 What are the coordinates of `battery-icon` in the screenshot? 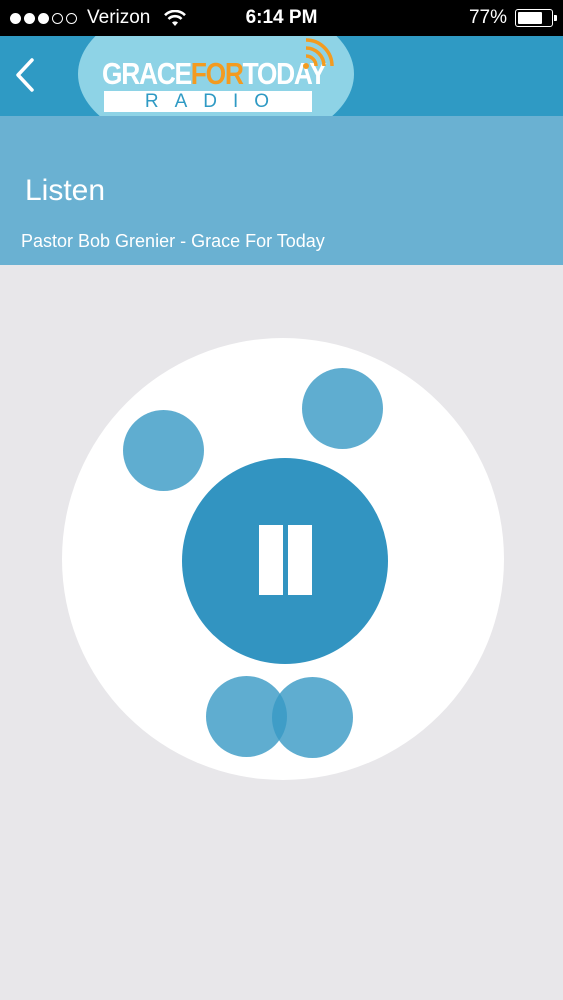 It's located at (536, 18).